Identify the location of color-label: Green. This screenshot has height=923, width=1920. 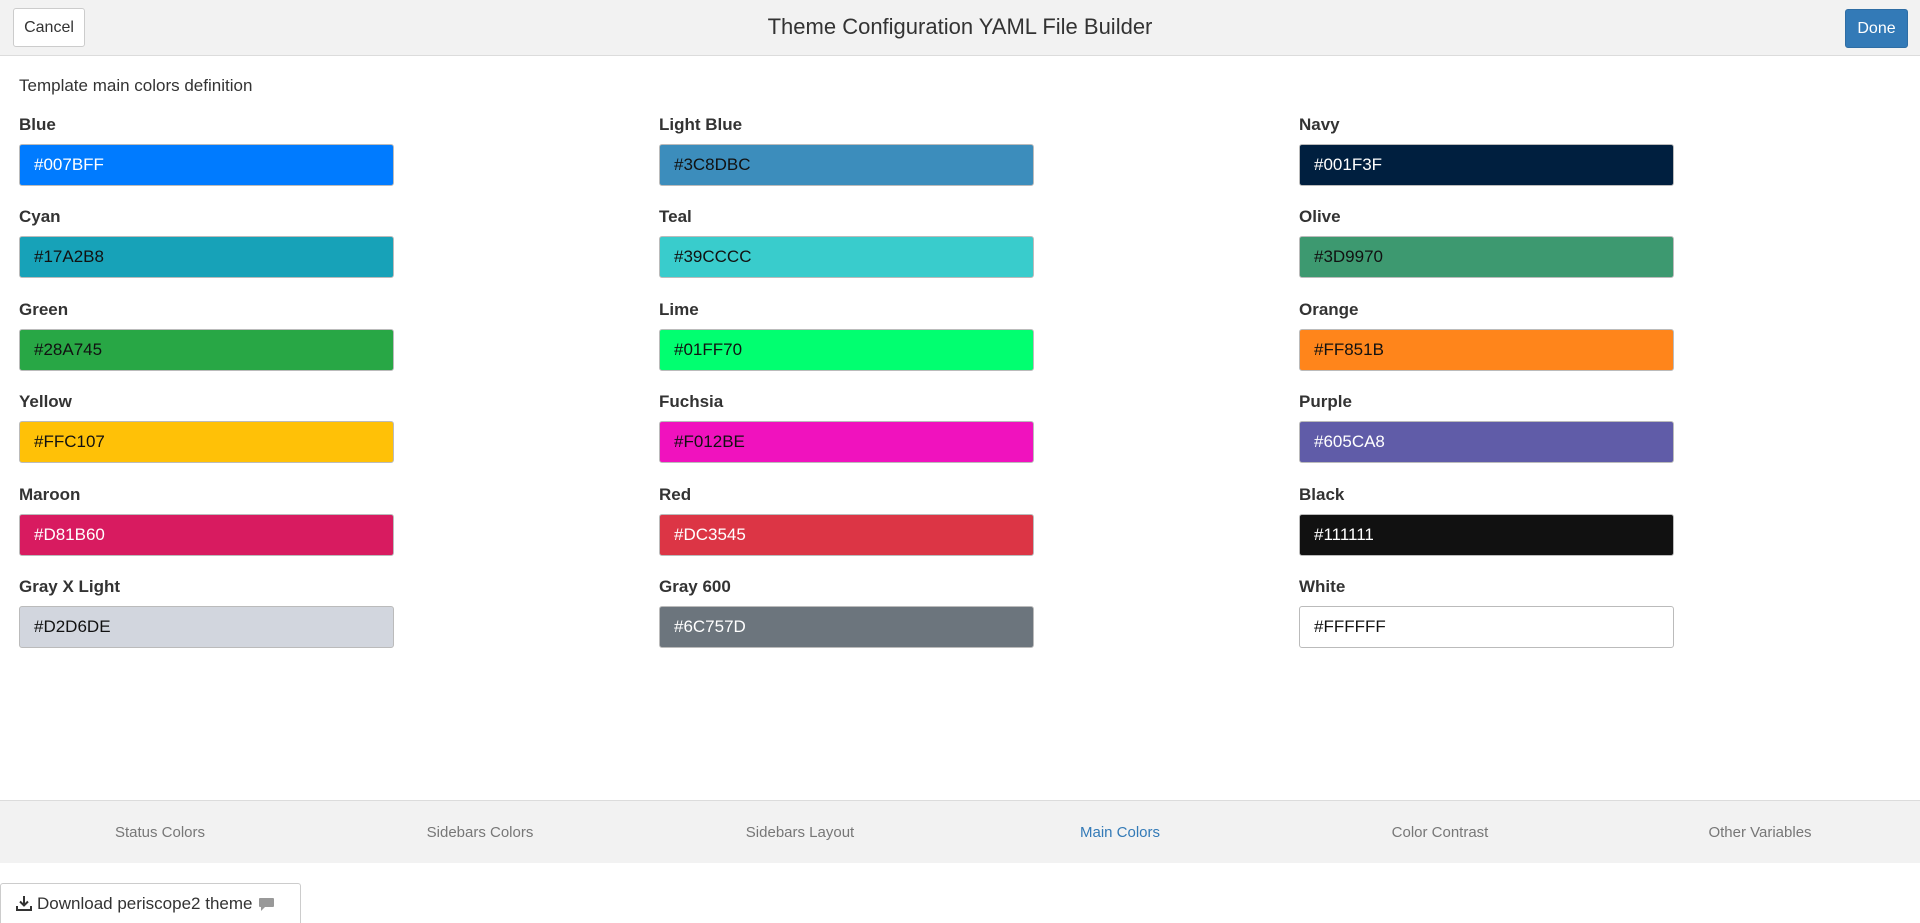
(44, 309).